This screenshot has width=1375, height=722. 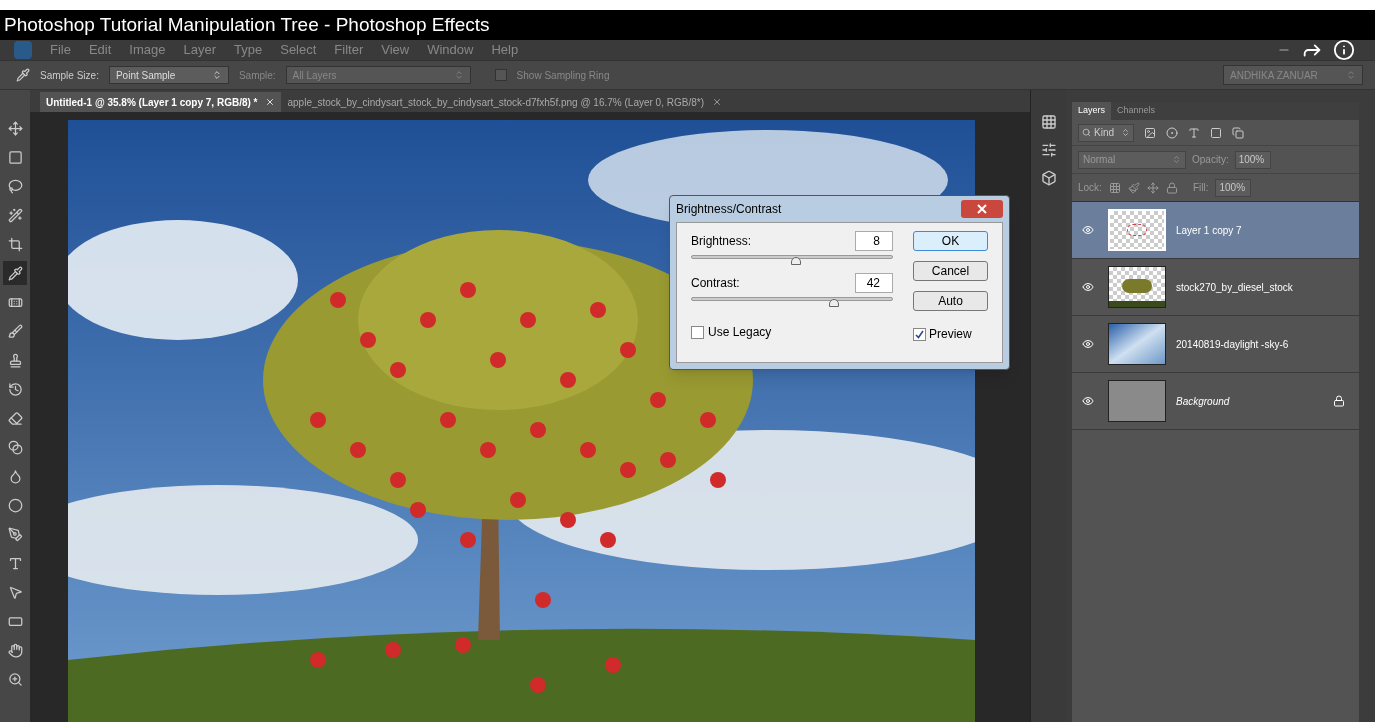 What do you see at coordinates (349, 50) in the screenshot?
I see `menu-item: Filter` at bounding box center [349, 50].